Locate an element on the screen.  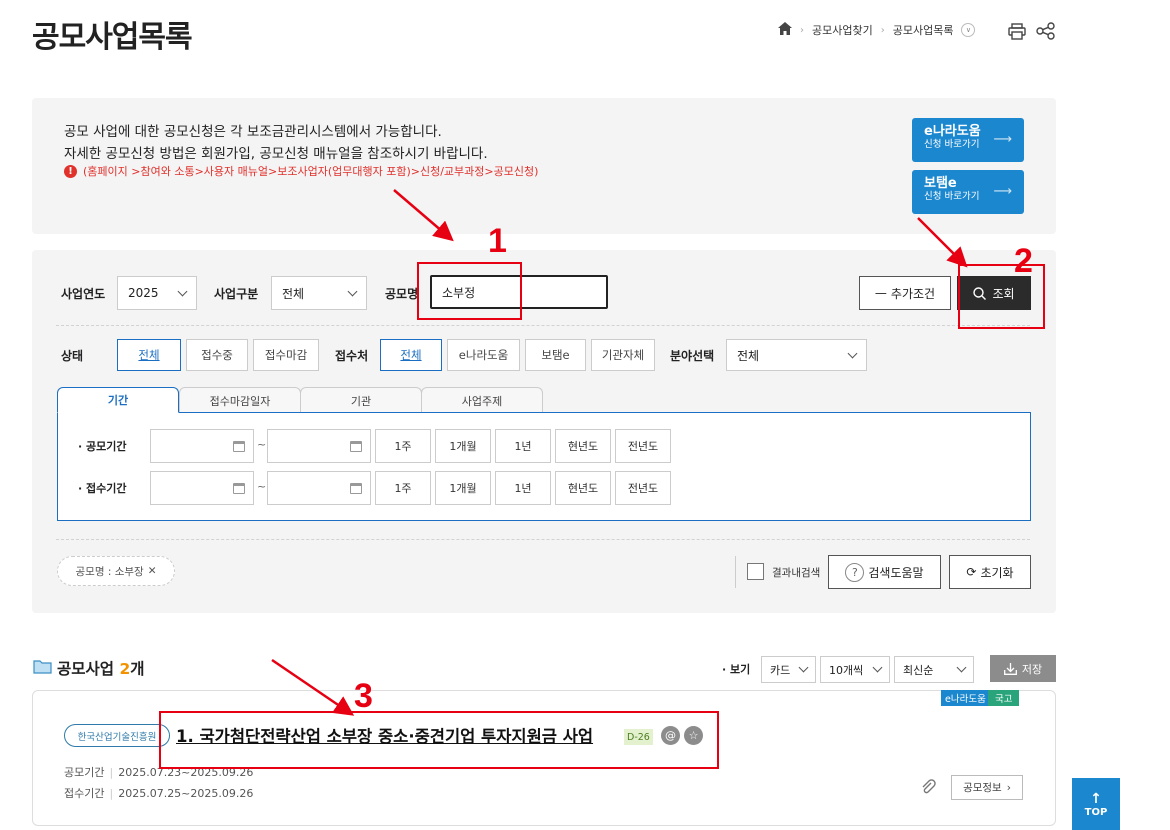
annotation-number: 3 is located at coordinates (363, 696).